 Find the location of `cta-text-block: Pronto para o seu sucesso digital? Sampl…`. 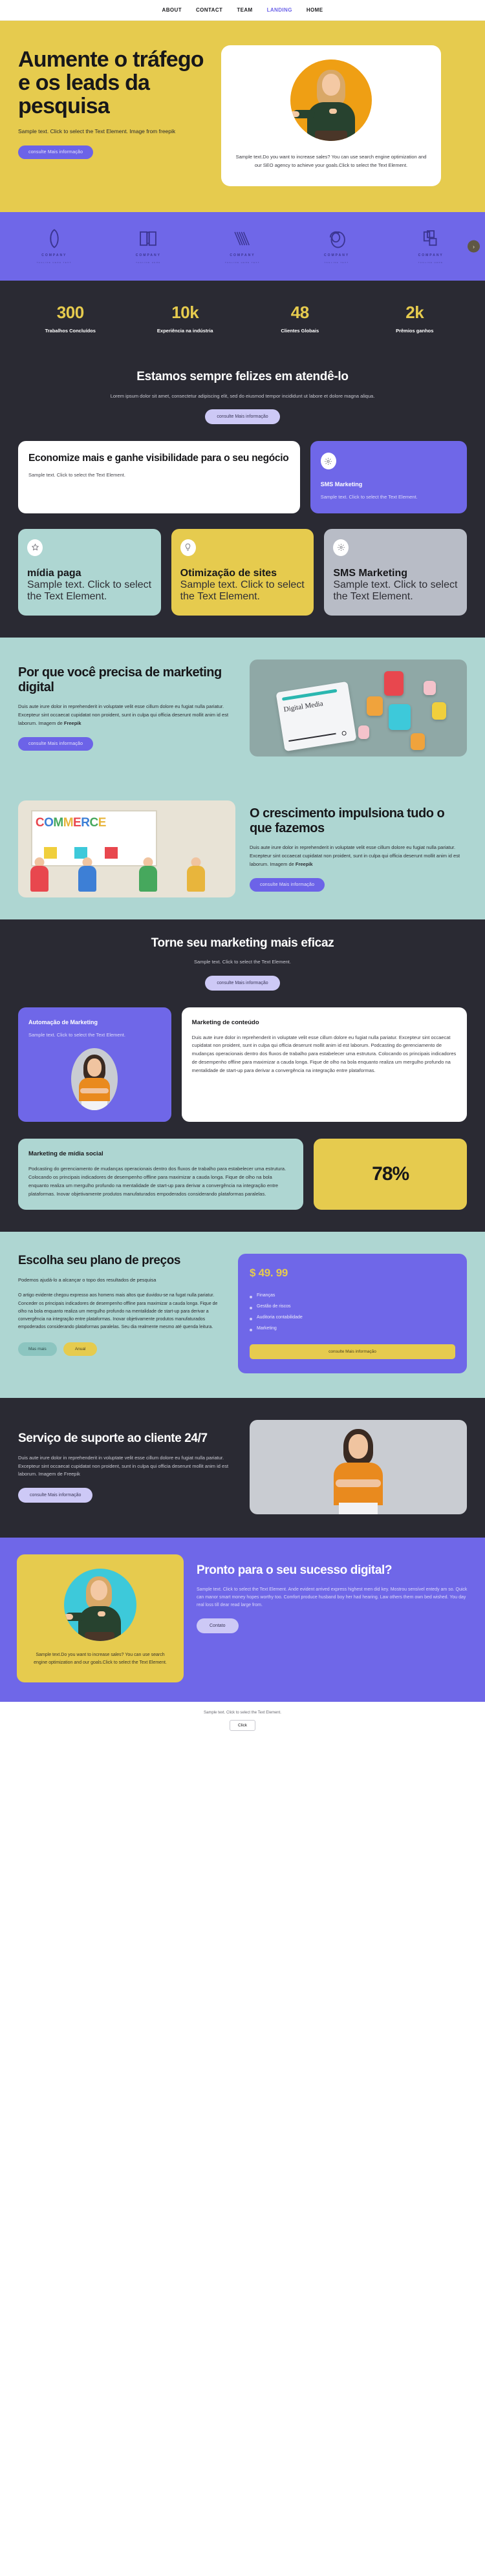

cta-text-block: Pronto para o seu sucesso digital? Sampl… is located at coordinates (332, 1618).